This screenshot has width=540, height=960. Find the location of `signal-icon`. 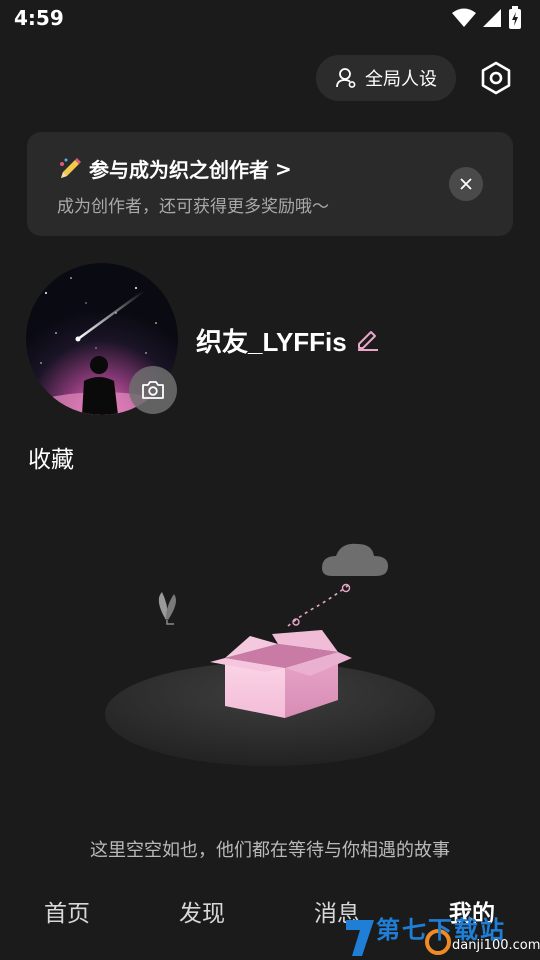

signal-icon is located at coordinates (492, 18).